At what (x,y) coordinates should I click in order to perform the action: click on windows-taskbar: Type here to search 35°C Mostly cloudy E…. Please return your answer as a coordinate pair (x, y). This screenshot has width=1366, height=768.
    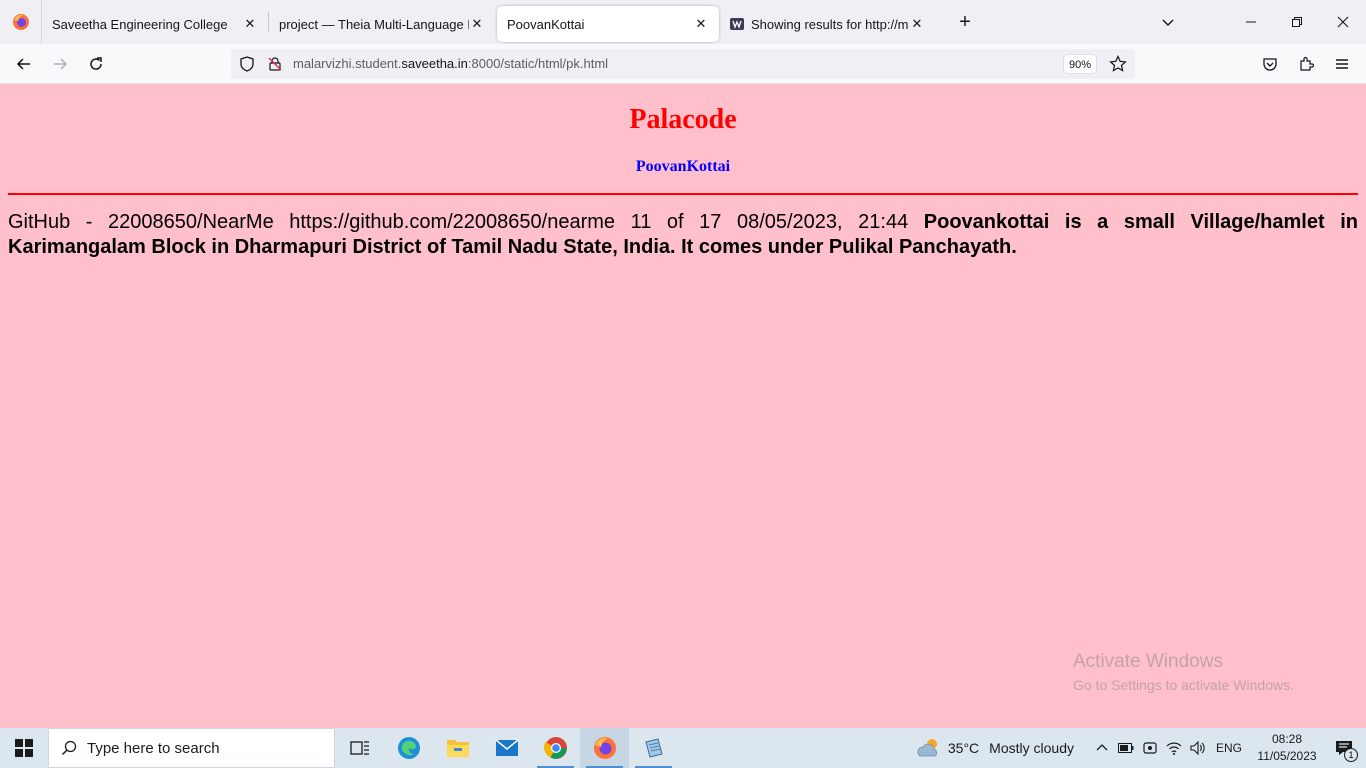
    Looking at the image, I should click on (683, 748).